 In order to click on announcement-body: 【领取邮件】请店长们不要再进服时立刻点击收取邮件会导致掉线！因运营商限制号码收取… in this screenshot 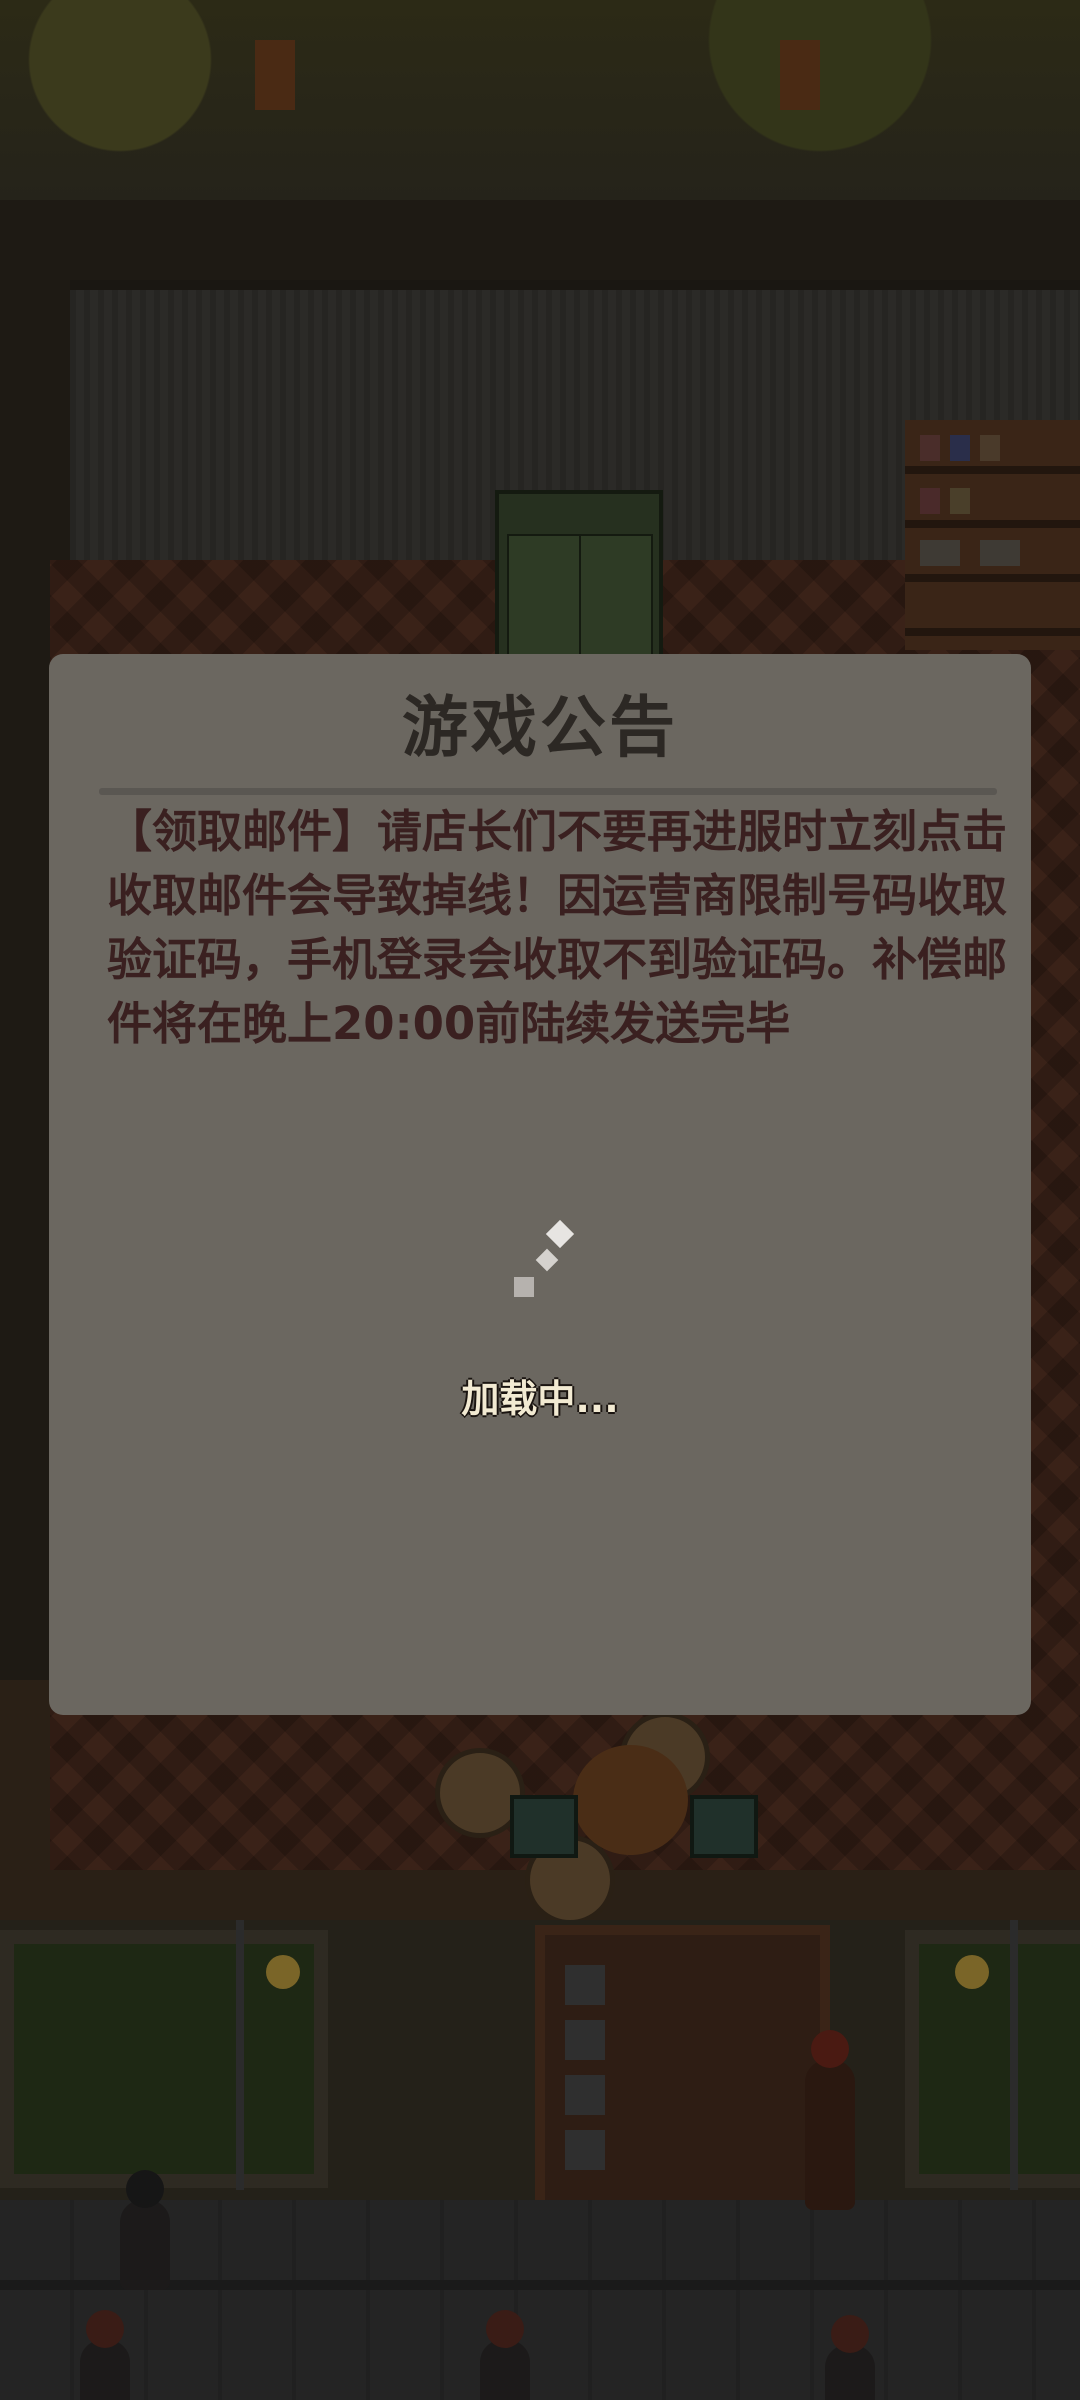, I will do `click(557, 928)`.